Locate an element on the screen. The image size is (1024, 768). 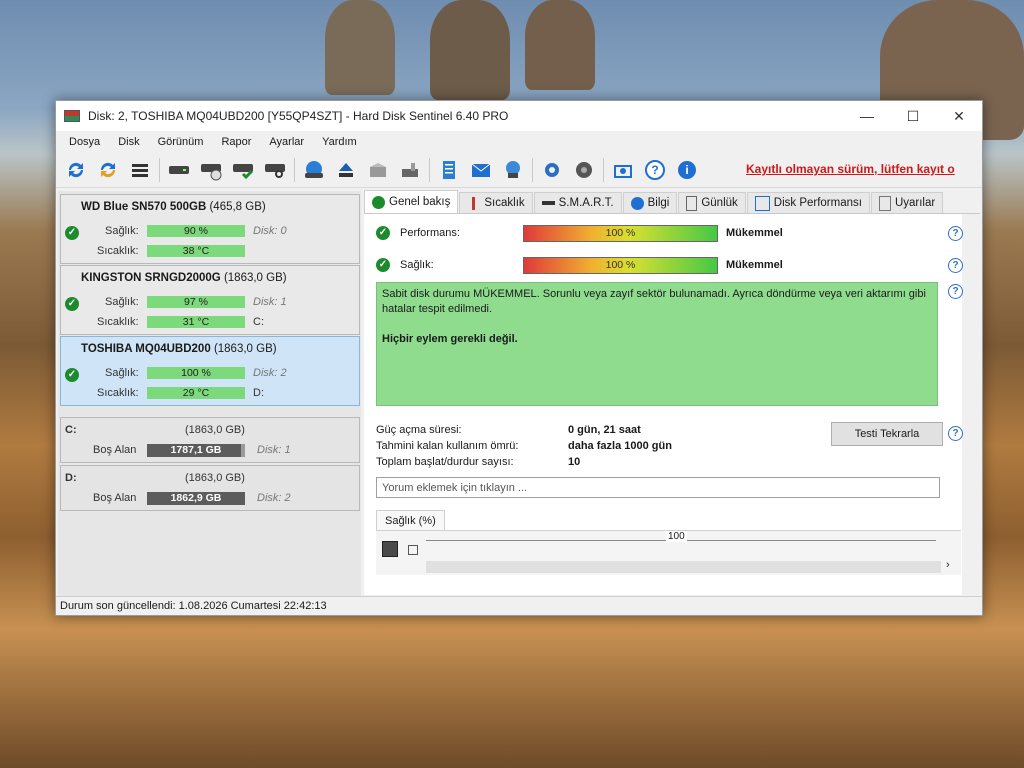
print-icon is located at coordinates (413, 550).